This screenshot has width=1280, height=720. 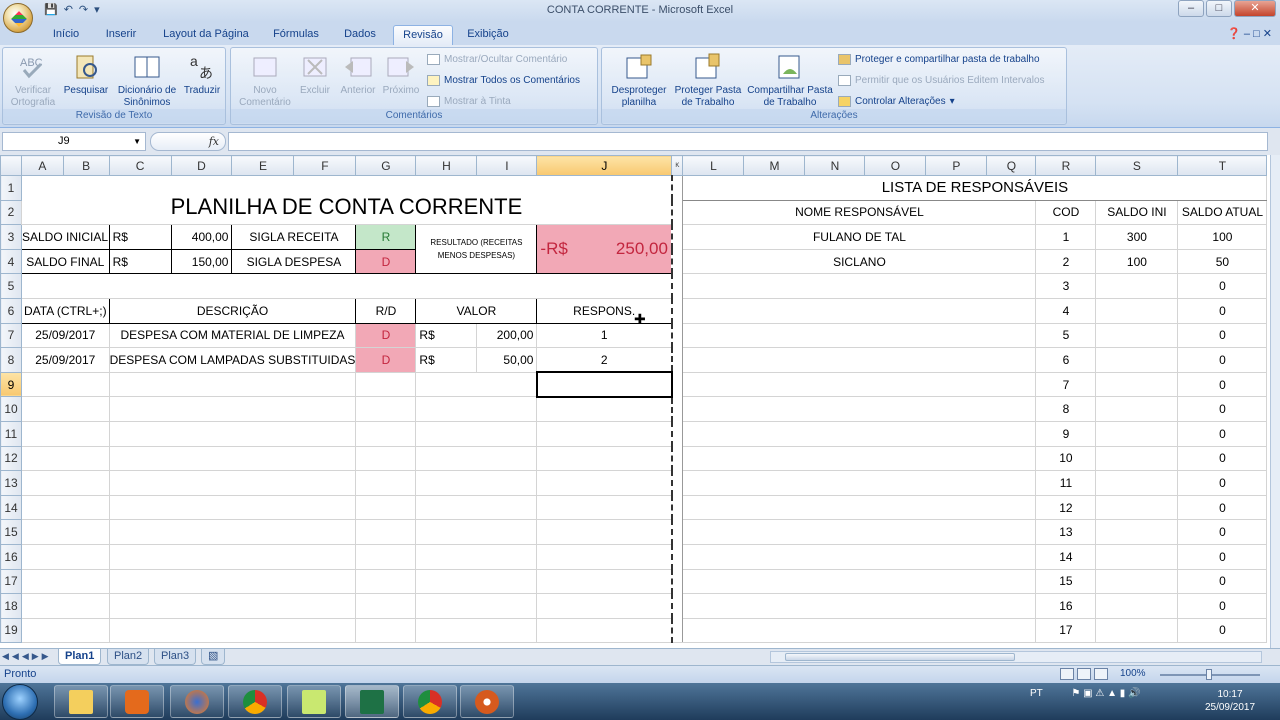 What do you see at coordinates (1066, 507) in the screenshot?
I see `resp-cod: 12` at bounding box center [1066, 507].